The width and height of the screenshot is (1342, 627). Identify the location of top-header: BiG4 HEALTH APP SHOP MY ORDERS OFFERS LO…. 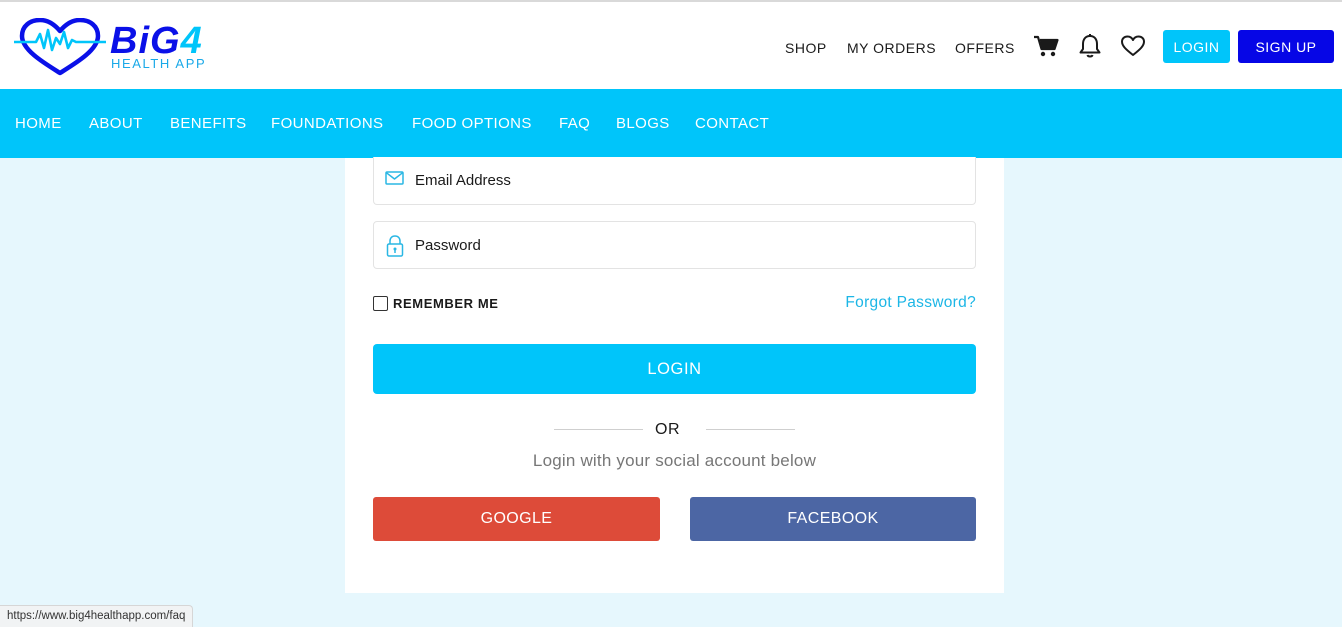
(671, 45).